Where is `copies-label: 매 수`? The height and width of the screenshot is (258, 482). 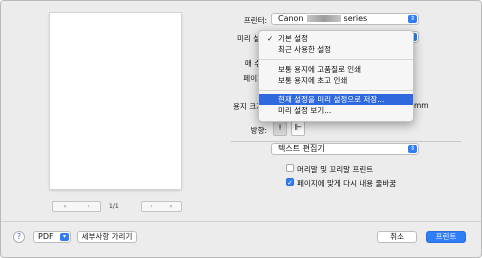
copies-label: 매 수 is located at coordinates (252, 63).